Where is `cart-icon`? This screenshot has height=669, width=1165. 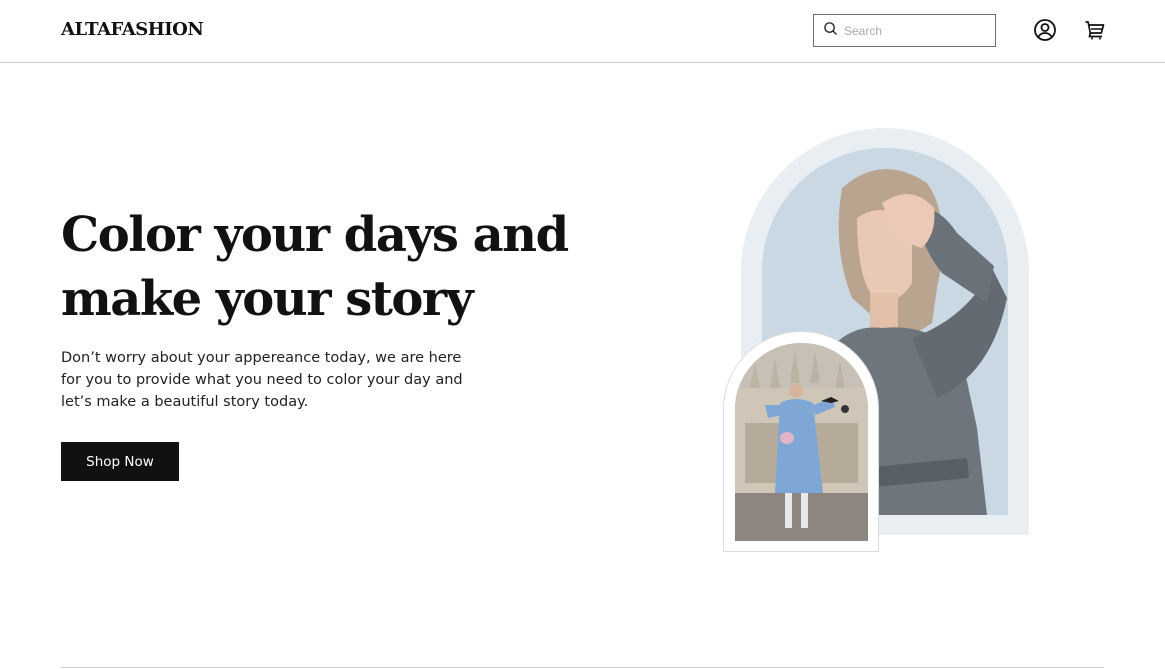 cart-icon is located at coordinates (1095, 30).